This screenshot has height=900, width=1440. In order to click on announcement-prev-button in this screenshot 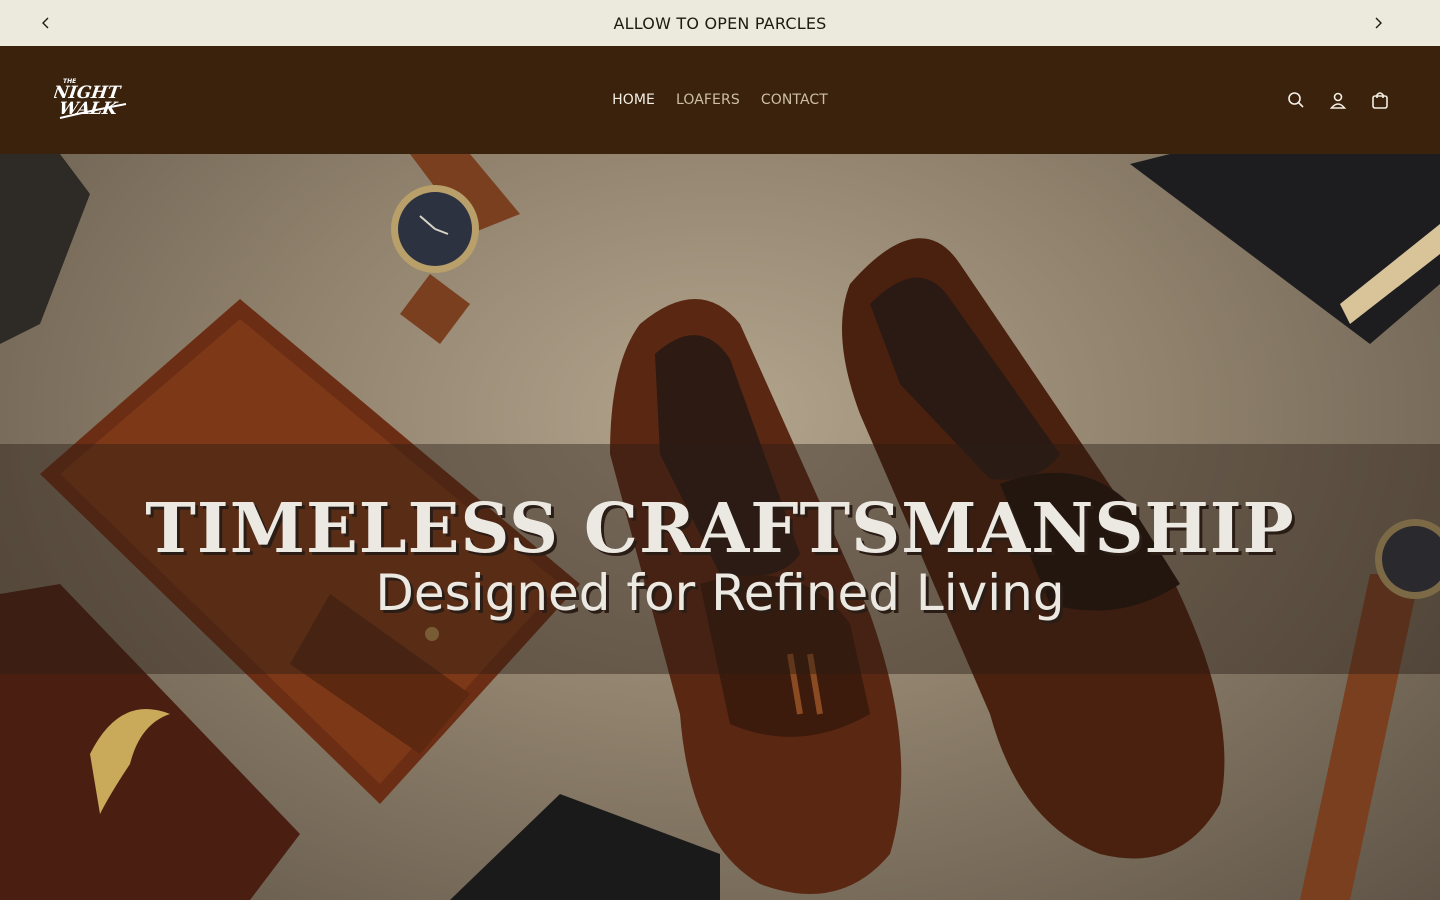, I will do `click(46, 23)`.